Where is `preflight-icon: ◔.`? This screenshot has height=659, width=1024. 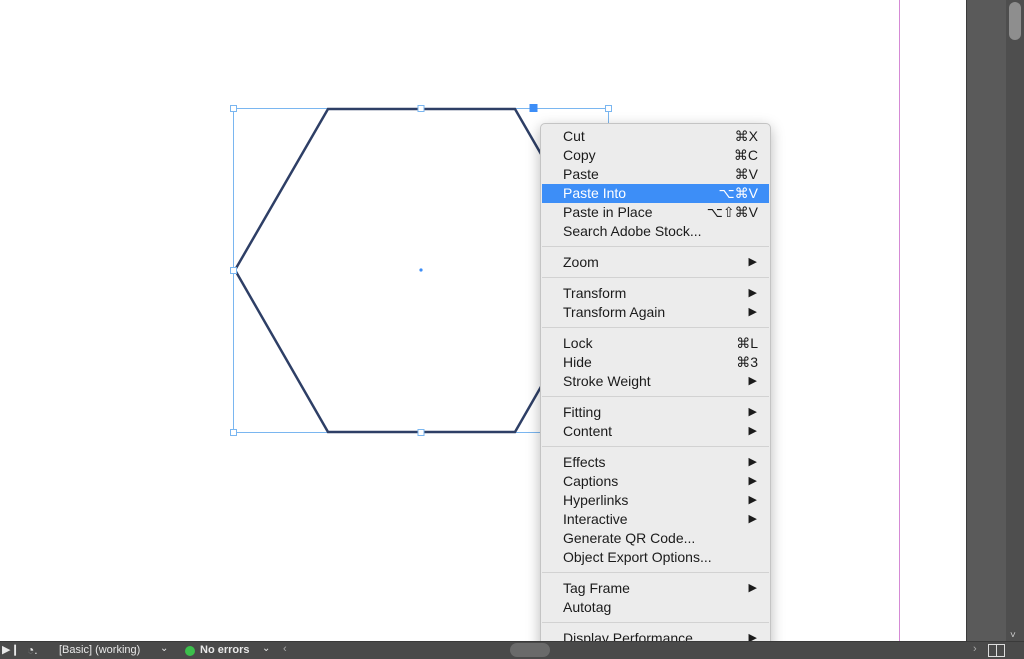 preflight-icon: ◔. is located at coordinates (32, 650).